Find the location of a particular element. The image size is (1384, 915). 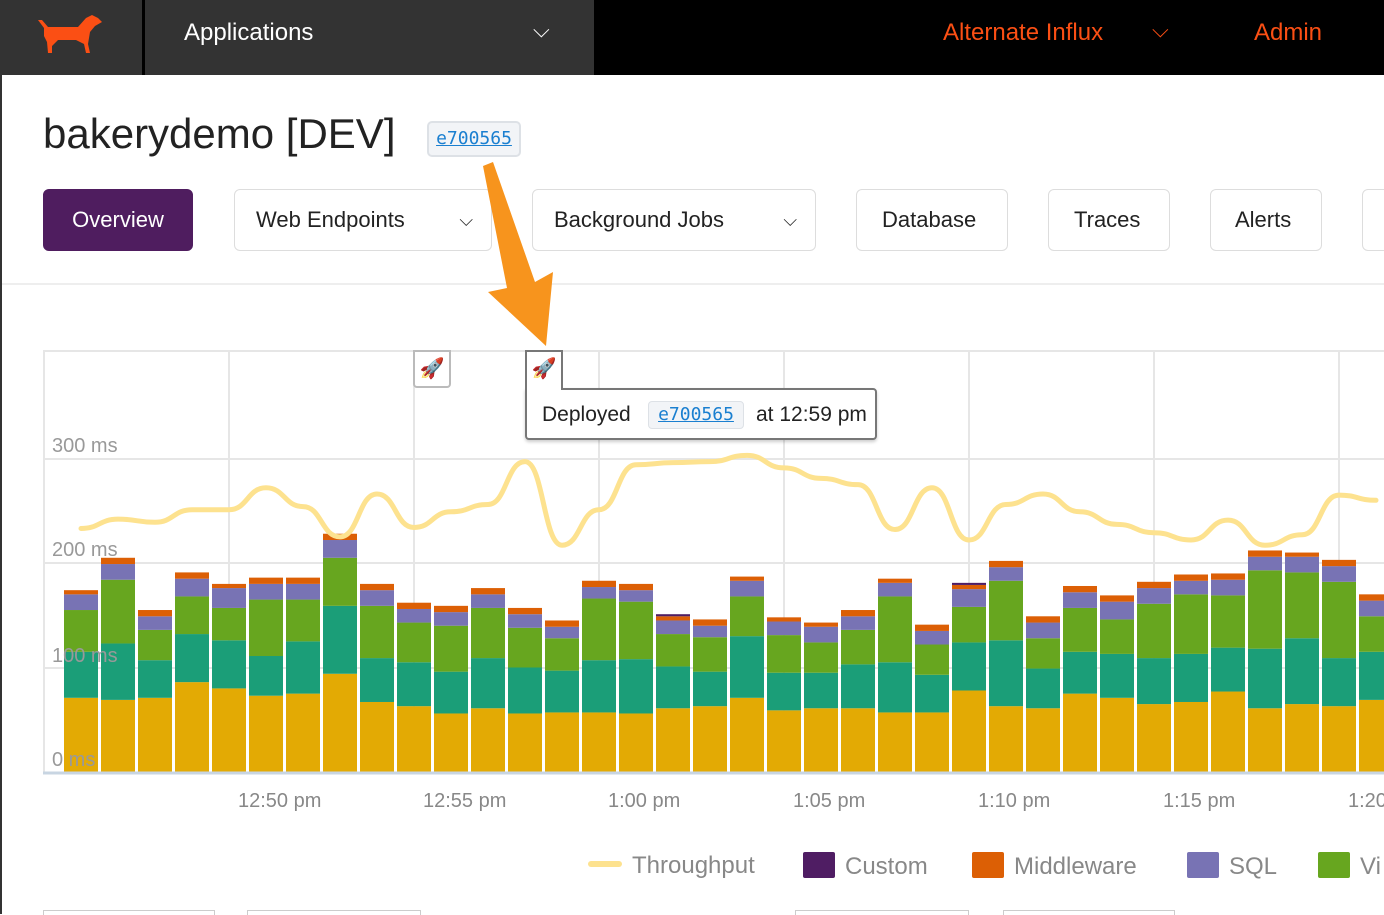

deploy-marker: 🚀 is located at coordinates (432, 369).